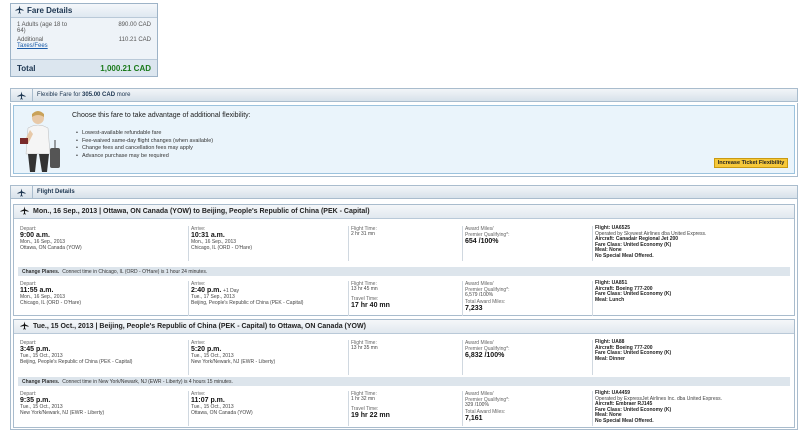 Image resolution: width=800 pixels, height=430 pixels. What do you see at coordinates (233, 361) in the screenshot?
I see `arrive-place: New York/Newark, NJ (EWR - Liberty)` at bounding box center [233, 361].